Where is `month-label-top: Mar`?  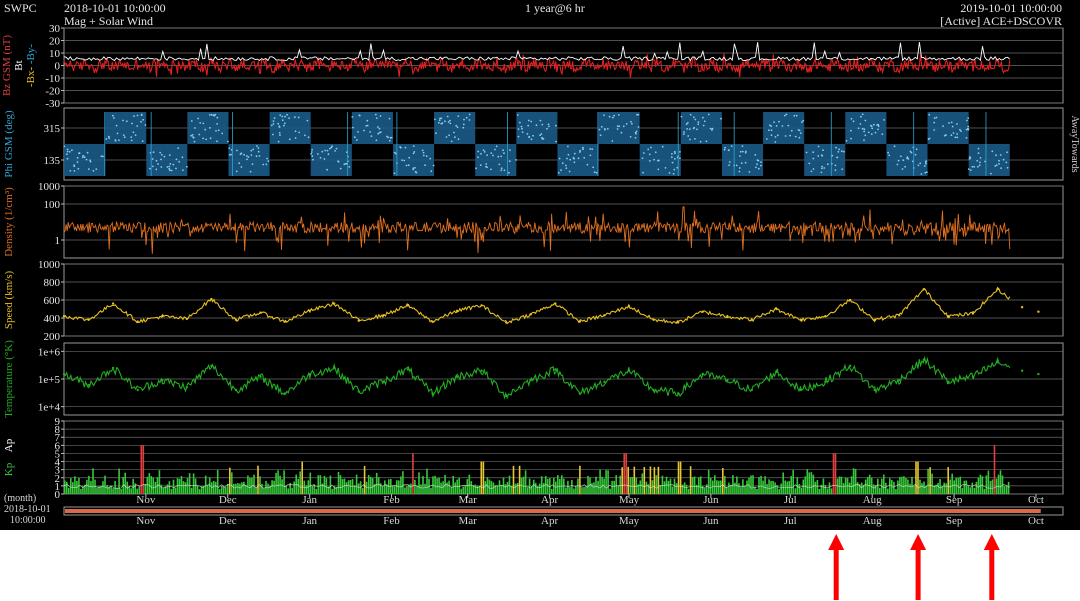
month-label-top: Mar is located at coordinates (468, 500).